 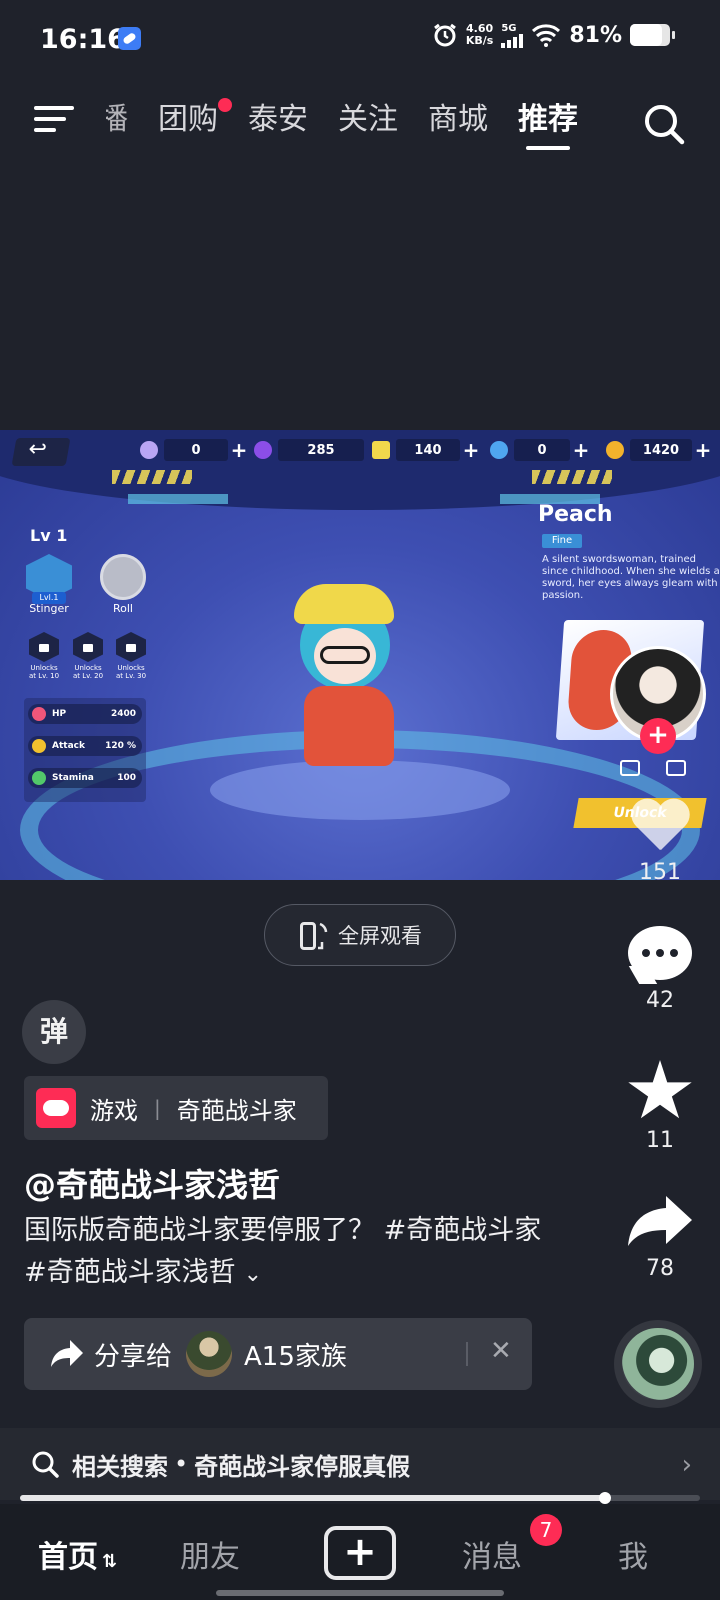 What do you see at coordinates (129, 38) in the screenshot?
I see `notification-app-icon` at bounding box center [129, 38].